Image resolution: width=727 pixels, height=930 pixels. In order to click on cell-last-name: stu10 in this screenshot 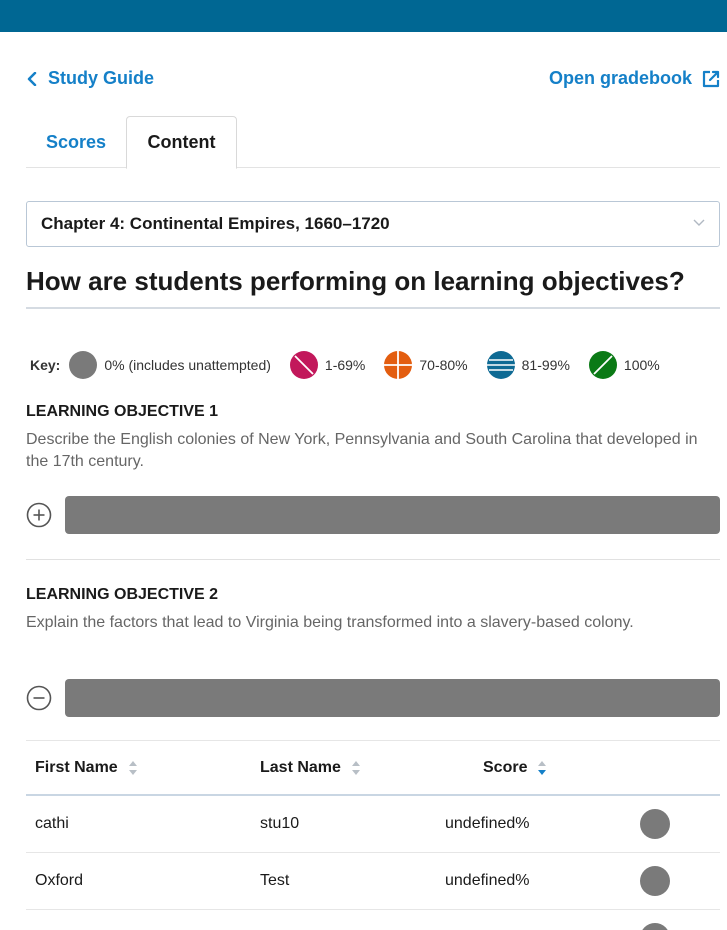, I will do `click(280, 823)`.